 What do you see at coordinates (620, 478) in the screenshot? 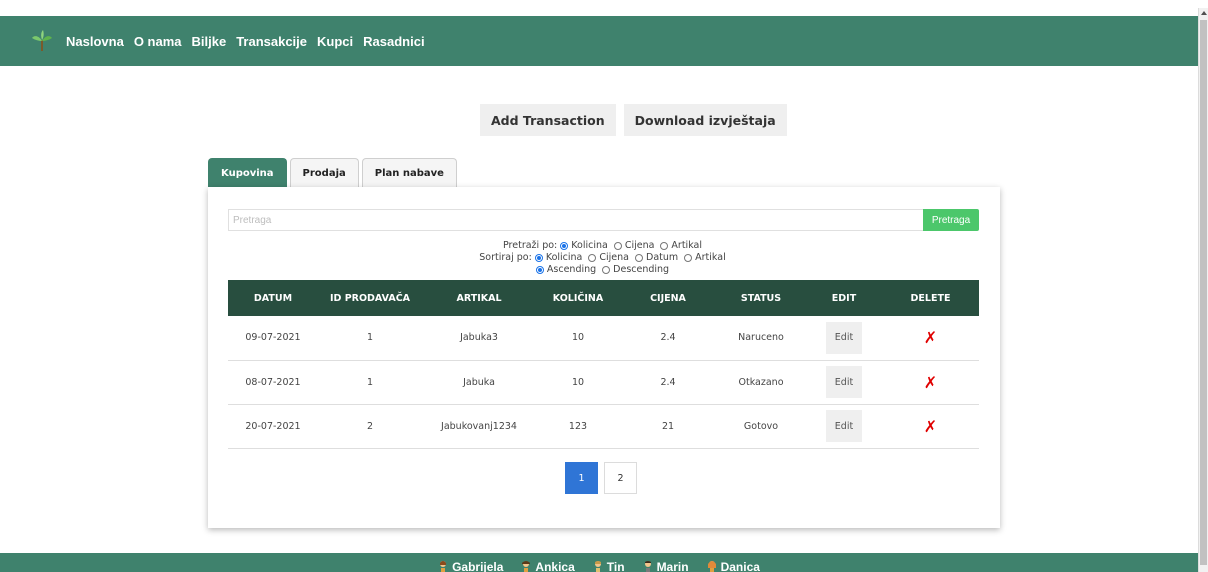
I see `page-button-2: 2` at bounding box center [620, 478].